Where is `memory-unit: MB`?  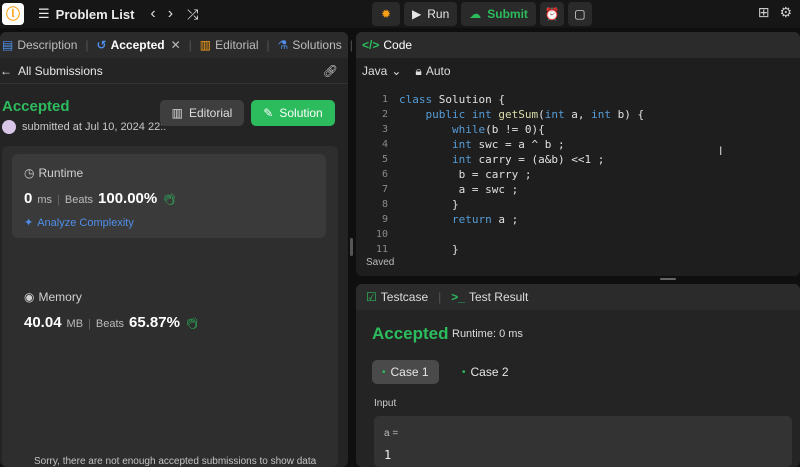
memory-unit: MB is located at coordinates (75, 324).